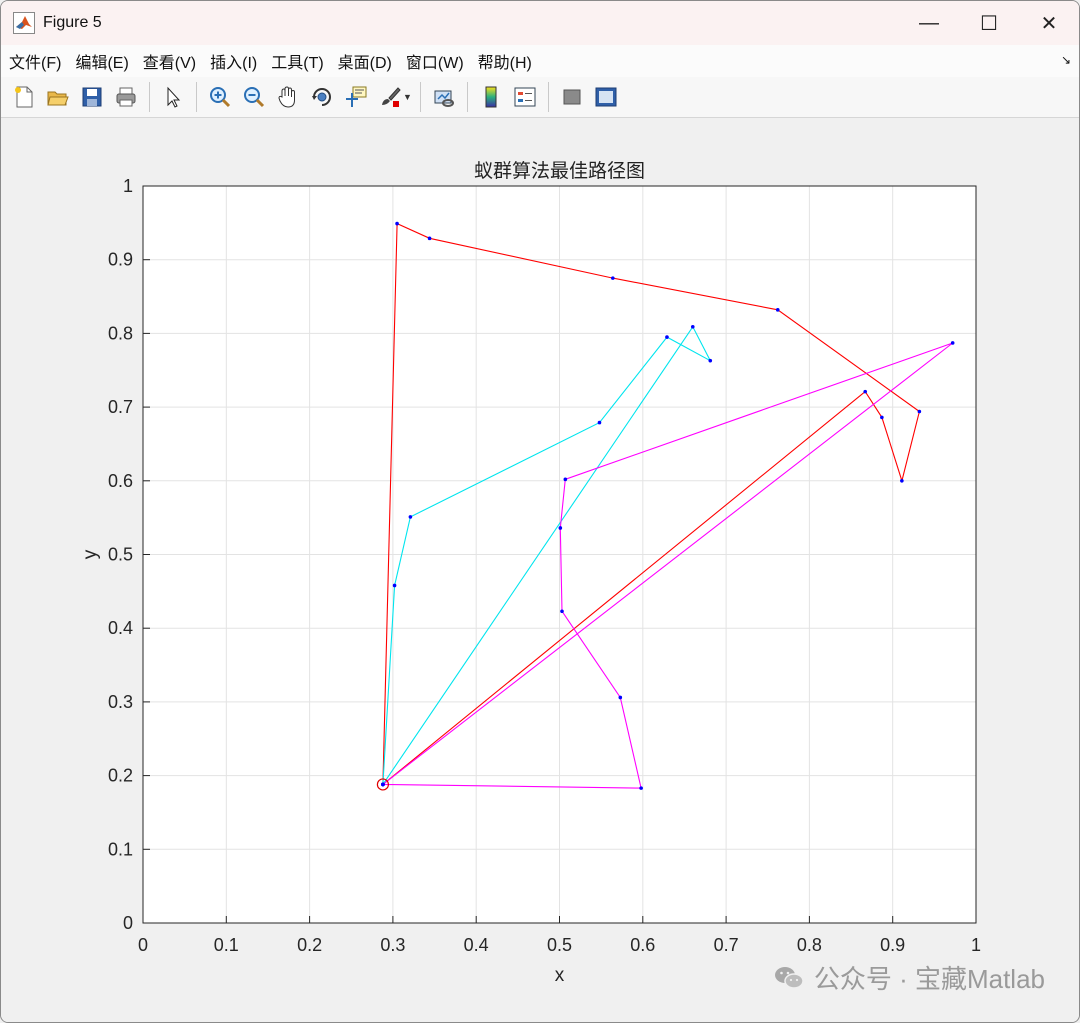  What do you see at coordinates (58, 97) in the screenshot?
I see `open-file-icon` at bounding box center [58, 97].